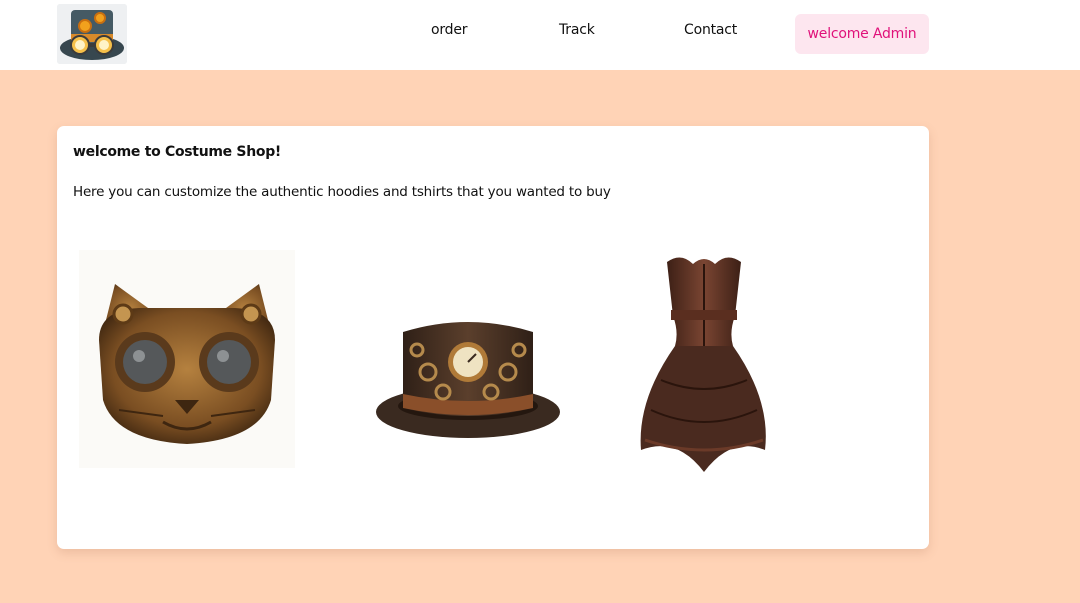 The width and height of the screenshot is (1080, 603). What do you see at coordinates (540, 35) in the screenshot?
I see `top-navbar: order Track Contact welcome Admin` at bounding box center [540, 35].